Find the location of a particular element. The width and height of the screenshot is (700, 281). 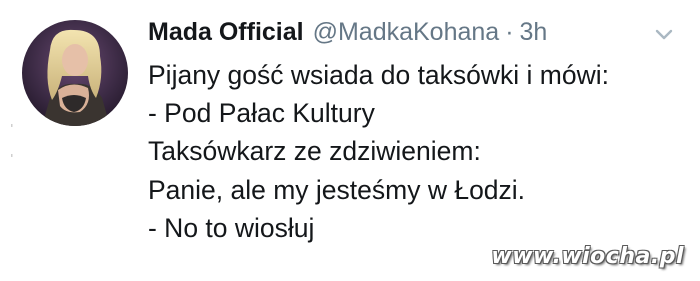

avatar is located at coordinates (75, 73).